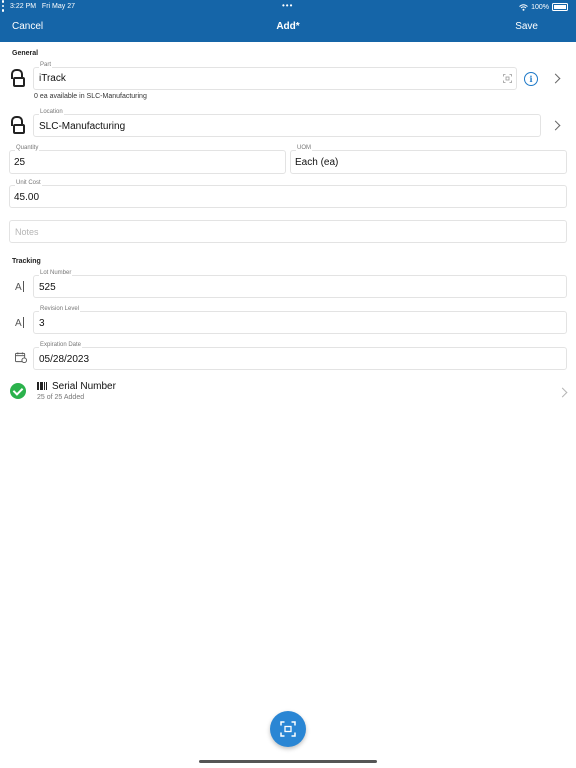 The image size is (576, 768). I want to click on info-icon: i, so click(531, 79).